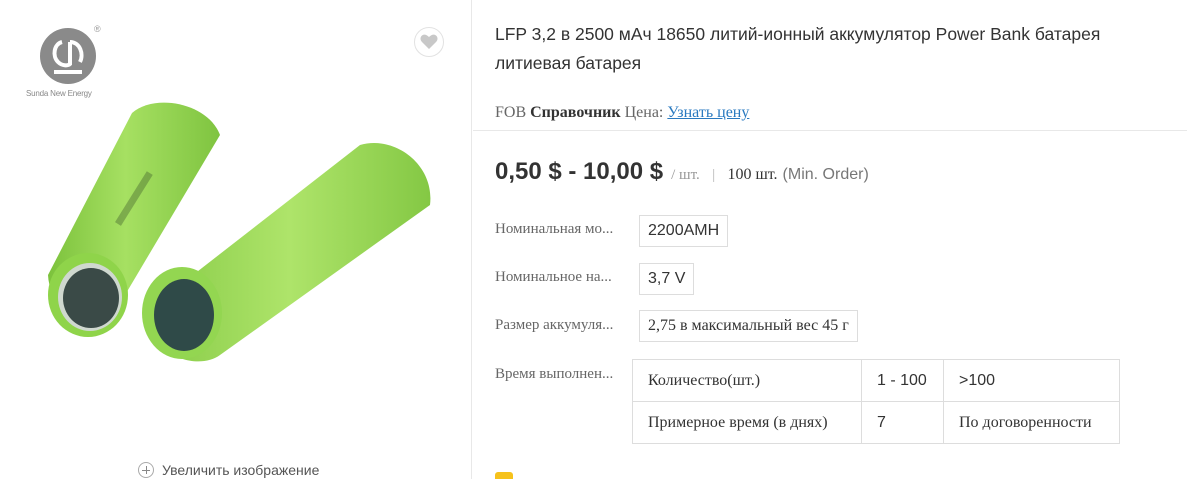 The image size is (1187, 479). What do you see at coordinates (68, 57) in the screenshot?
I see `logo-mark-icon` at bounding box center [68, 57].